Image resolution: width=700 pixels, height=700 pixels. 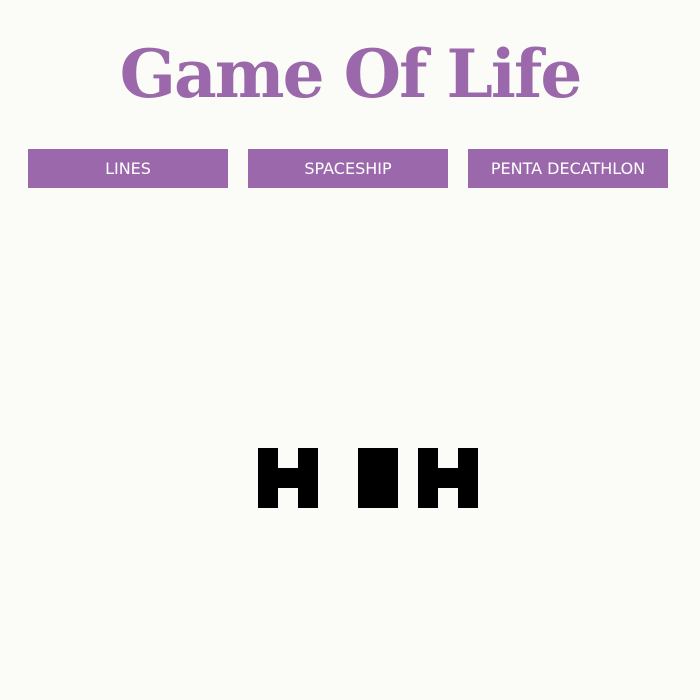 I want to click on pattern-button-bar: LINES SPACESHIP PENTA DECATHLON, so click(x=348, y=168).